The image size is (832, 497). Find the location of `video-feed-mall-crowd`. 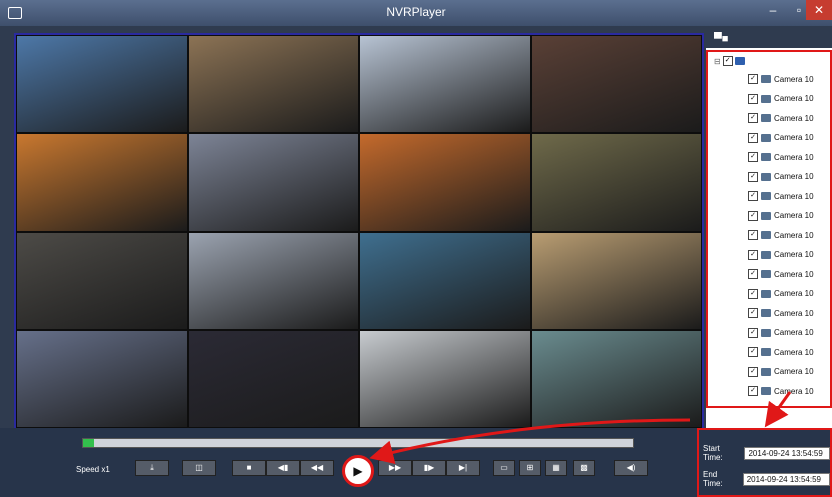

video-feed-mall-crowd is located at coordinates (102, 378).